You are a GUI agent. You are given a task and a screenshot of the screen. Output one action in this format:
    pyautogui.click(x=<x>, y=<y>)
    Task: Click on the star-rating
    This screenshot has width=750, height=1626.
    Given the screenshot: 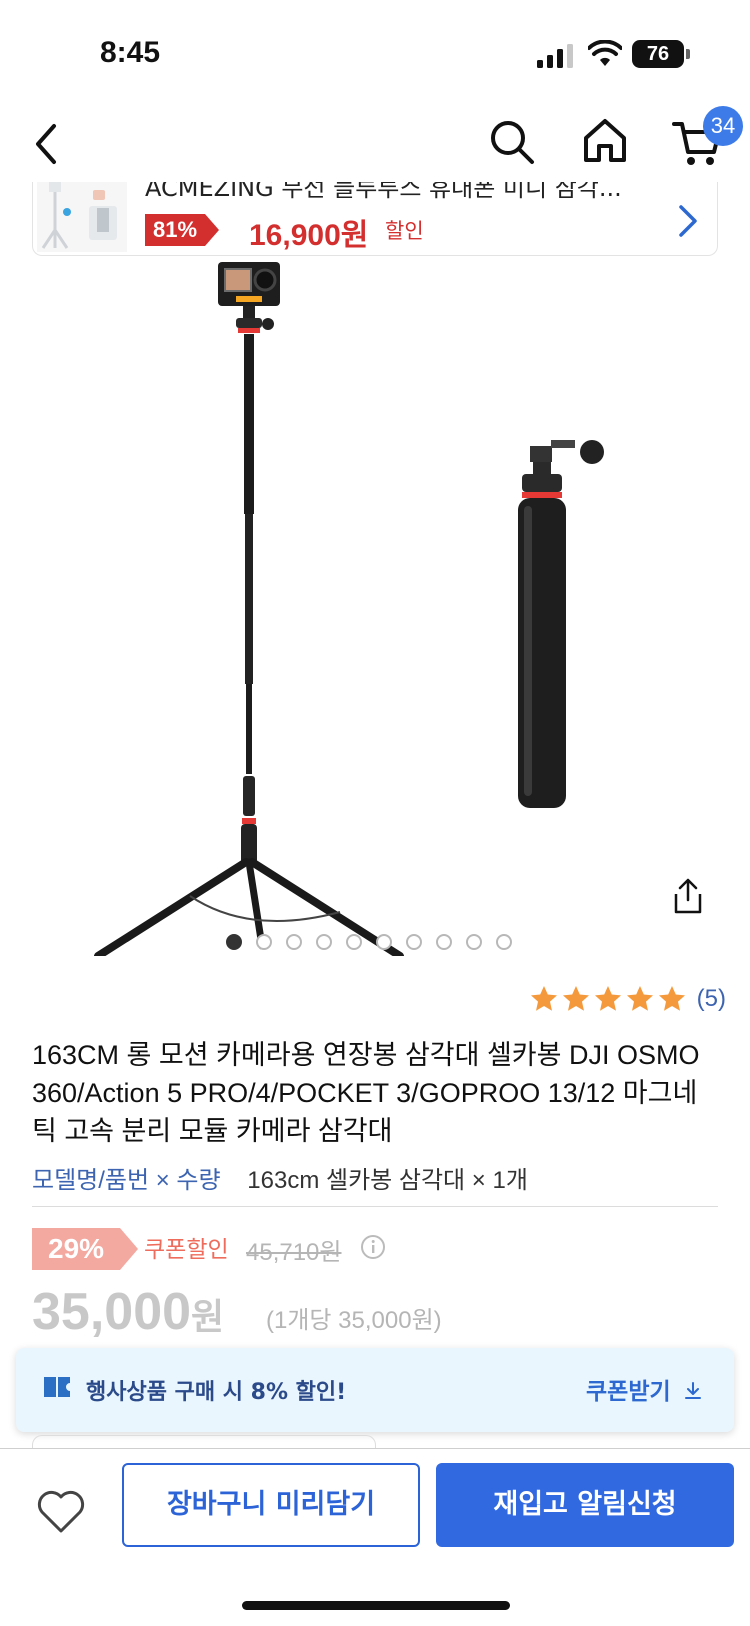 What is the action you would take?
    pyautogui.click(x=608, y=999)
    